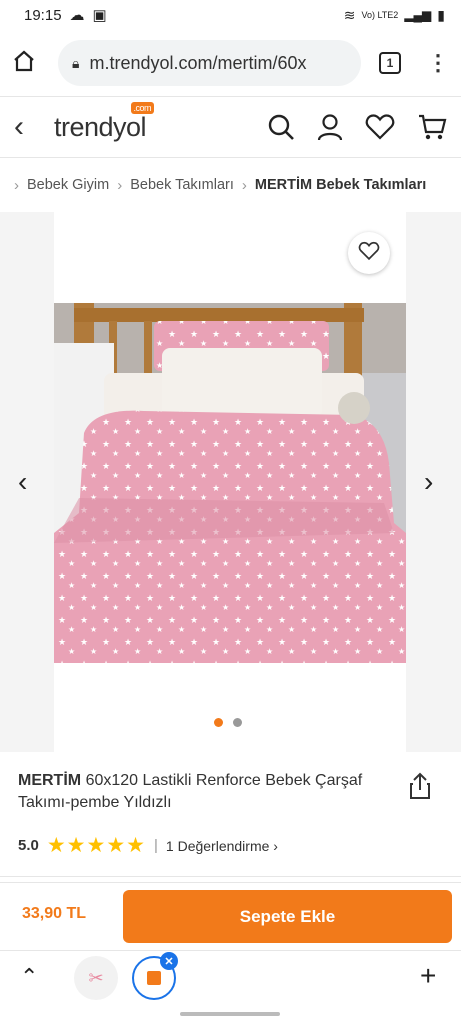 The image size is (461, 1024). I want to click on breadcrumb-item-bebek-takimlari: Bebek Takımları, so click(182, 185).